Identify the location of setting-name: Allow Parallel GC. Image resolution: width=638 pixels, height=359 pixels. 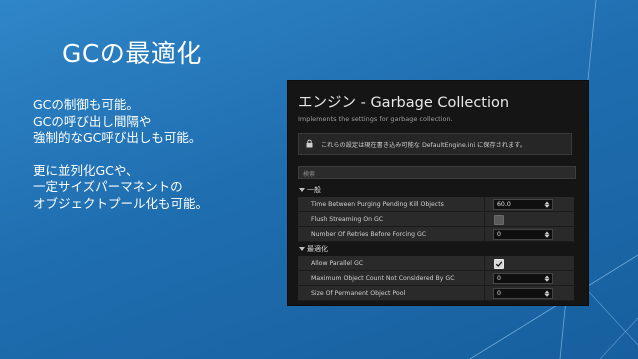
(337, 263).